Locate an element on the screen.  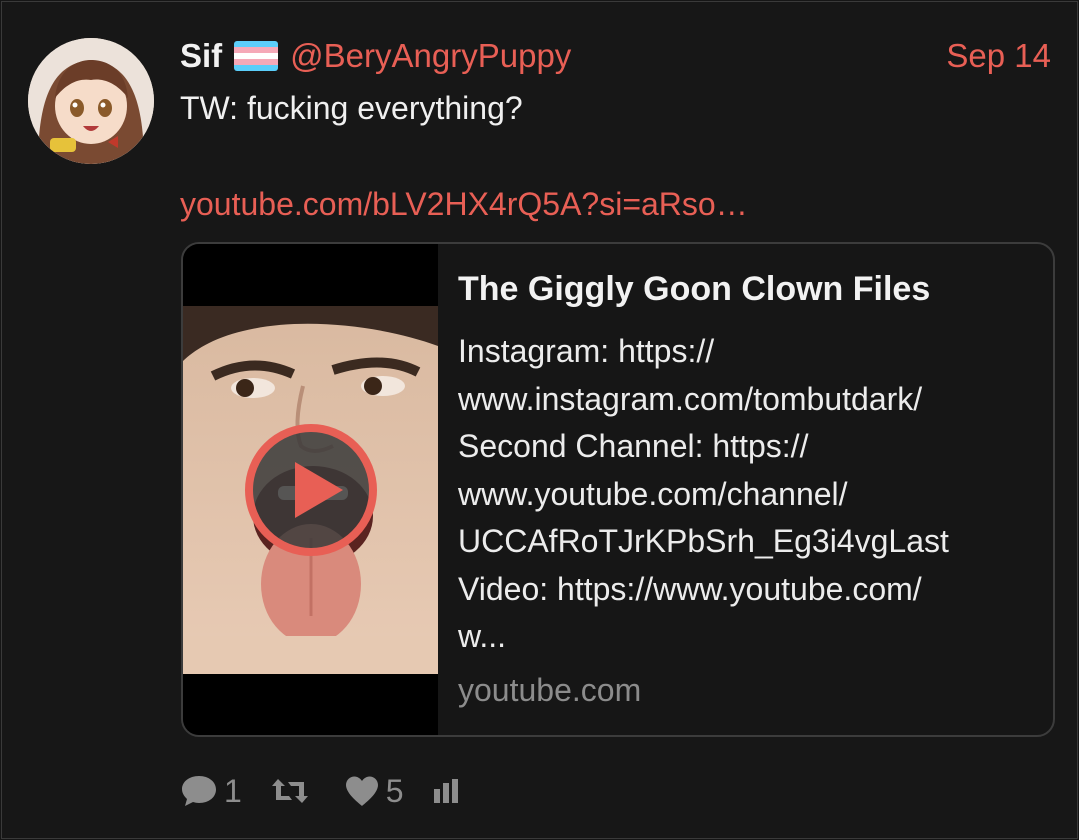
post-actions: 1 5 is located at coordinates (334, 791).